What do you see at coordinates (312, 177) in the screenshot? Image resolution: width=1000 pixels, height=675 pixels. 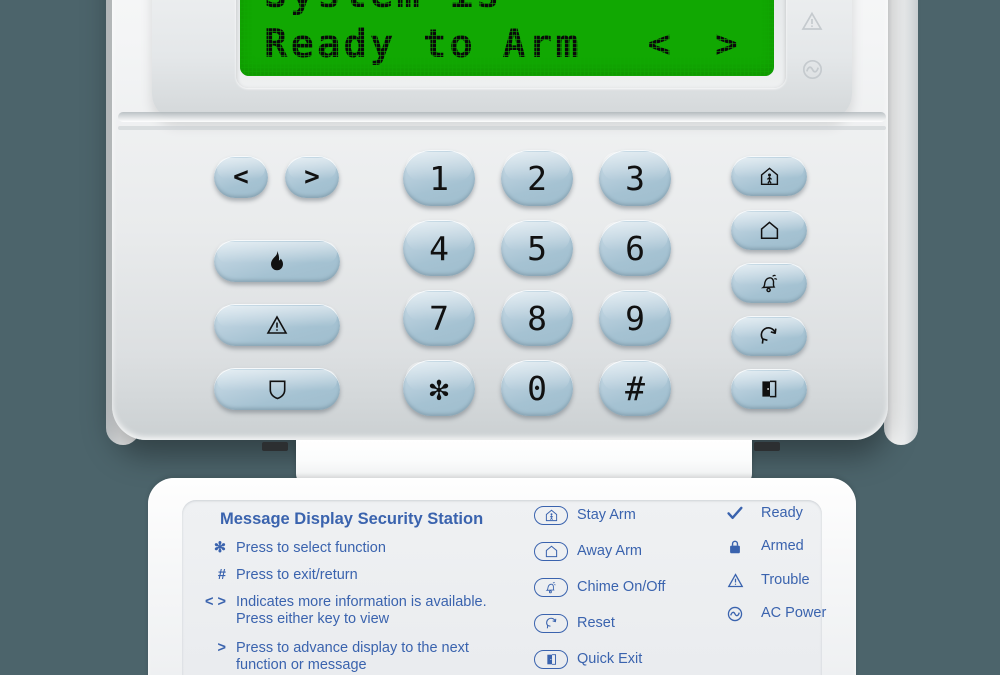 I see `right-arrow-key: >` at bounding box center [312, 177].